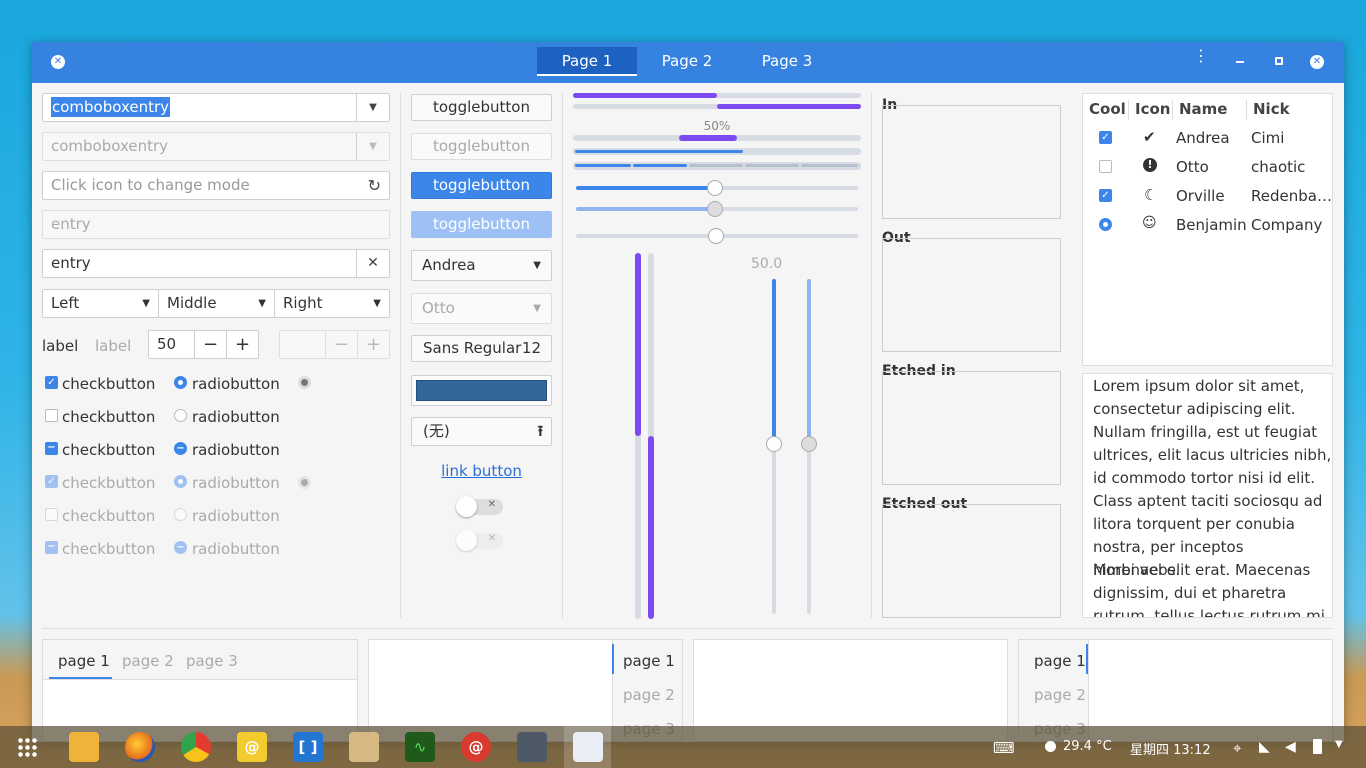  Describe the element at coordinates (1105, 224) in the screenshot. I see `cool-radio` at that location.